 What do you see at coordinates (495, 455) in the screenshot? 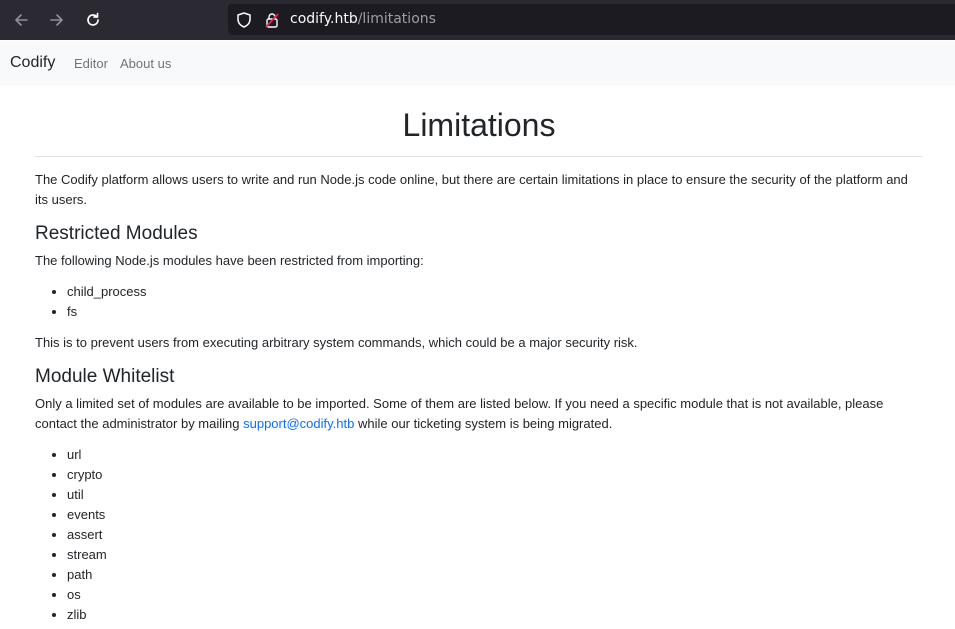
I see `list-item: url` at bounding box center [495, 455].